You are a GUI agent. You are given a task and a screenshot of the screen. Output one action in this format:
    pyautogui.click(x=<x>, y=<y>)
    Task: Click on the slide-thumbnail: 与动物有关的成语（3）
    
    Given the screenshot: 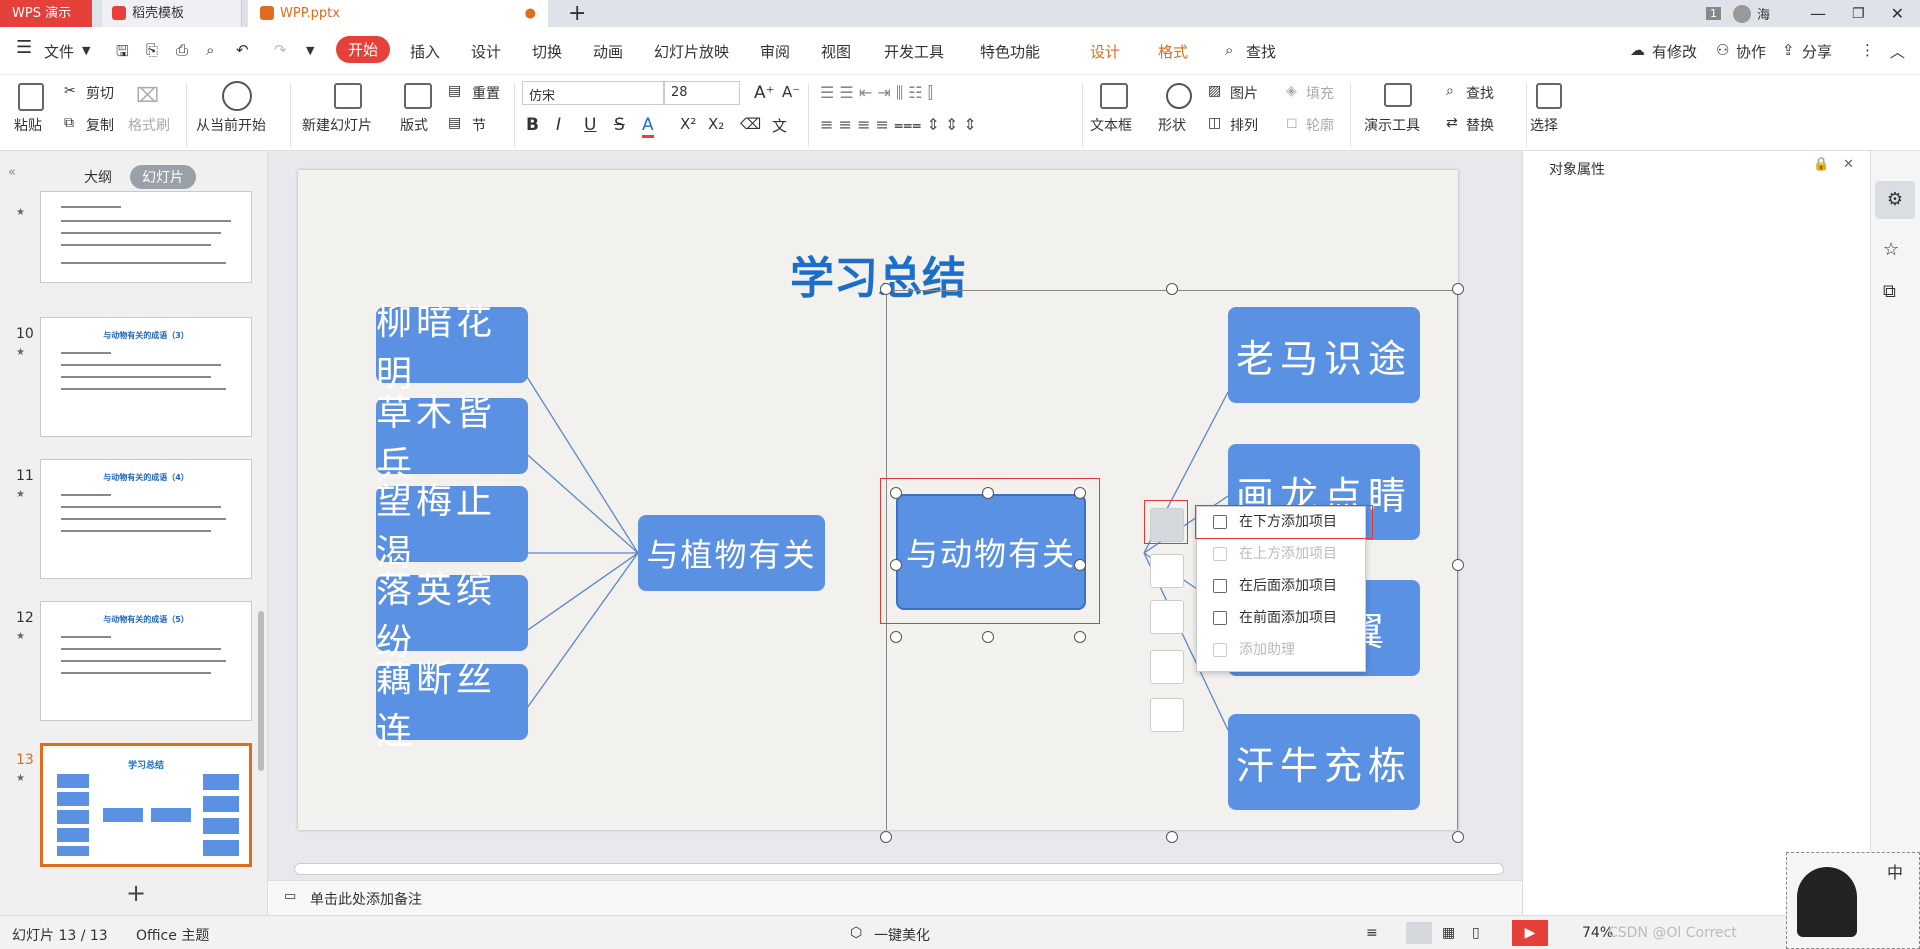 What is the action you would take?
    pyautogui.click(x=146, y=377)
    